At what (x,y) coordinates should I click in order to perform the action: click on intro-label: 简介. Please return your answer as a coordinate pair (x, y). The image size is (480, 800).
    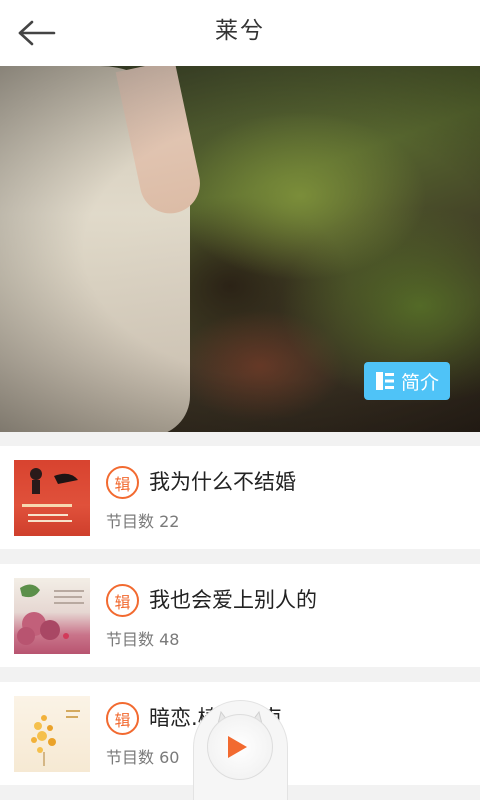
    Looking at the image, I should click on (419, 382).